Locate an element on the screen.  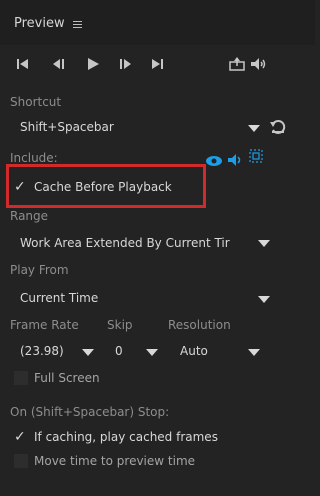
shortcut-dropdown-icon is located at coordinates (254, 128).